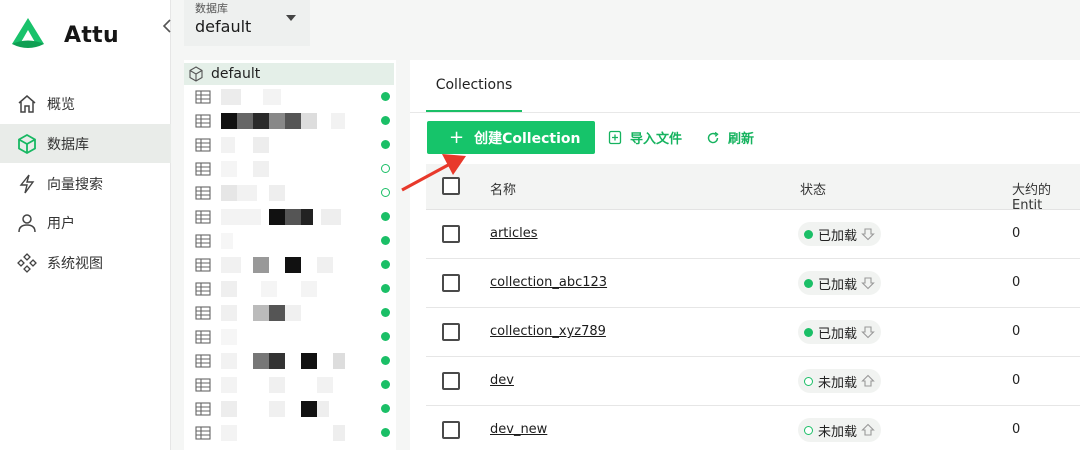 The image size is (1080, 450). What do you see at coordinates (474, 86) in the screenshot?
I see `tab-collections: Collections` at bounding box center [474, 86].